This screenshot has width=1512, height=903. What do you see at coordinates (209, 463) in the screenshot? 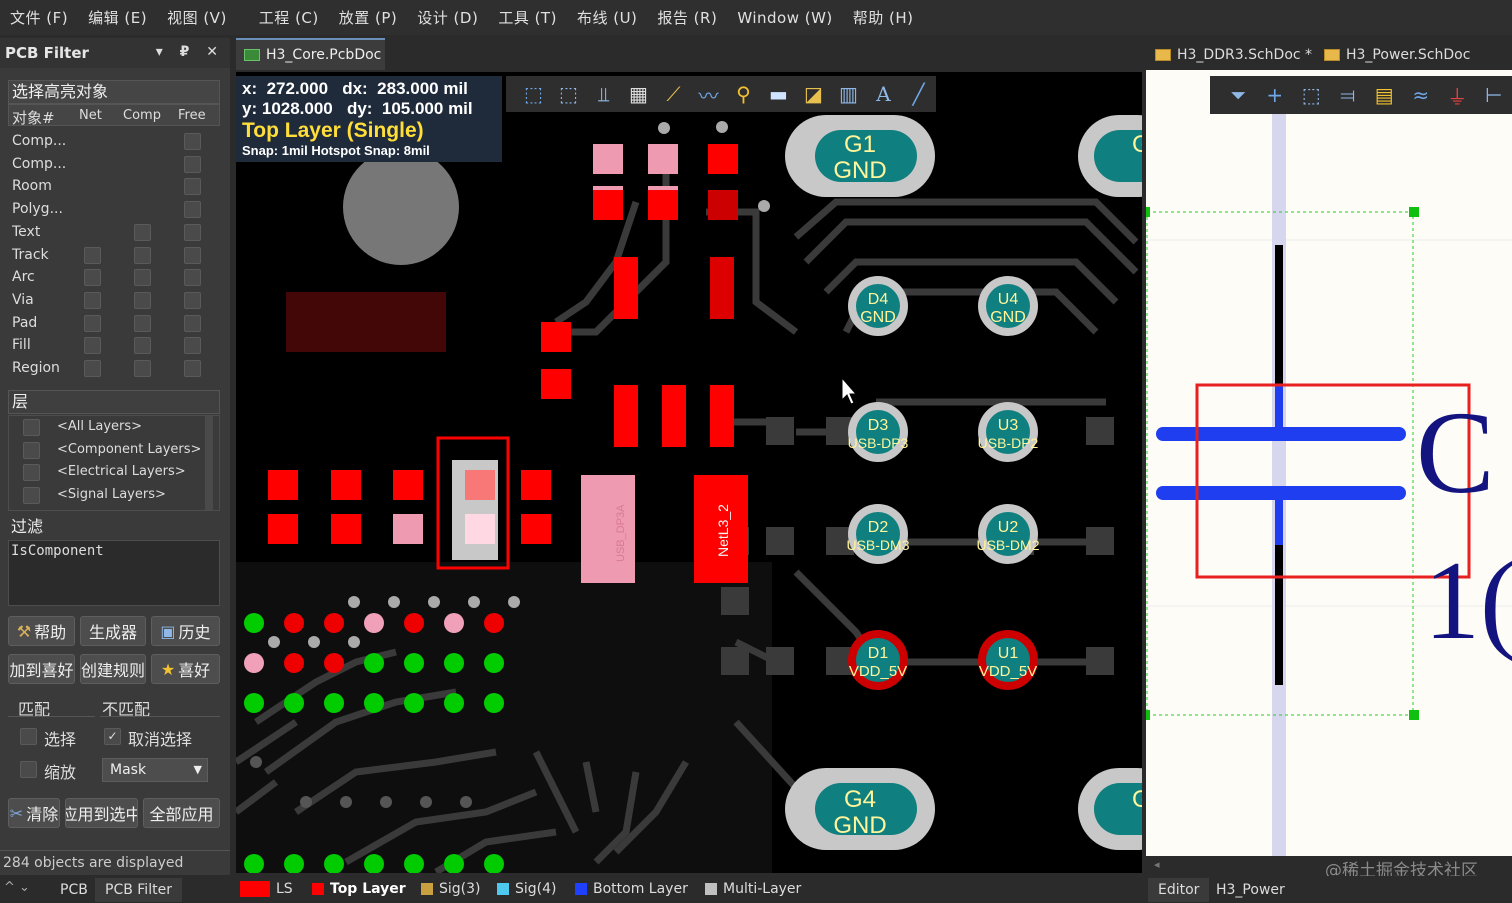
I see `layer-list-scrollbar` at bounding box center [209, 463].